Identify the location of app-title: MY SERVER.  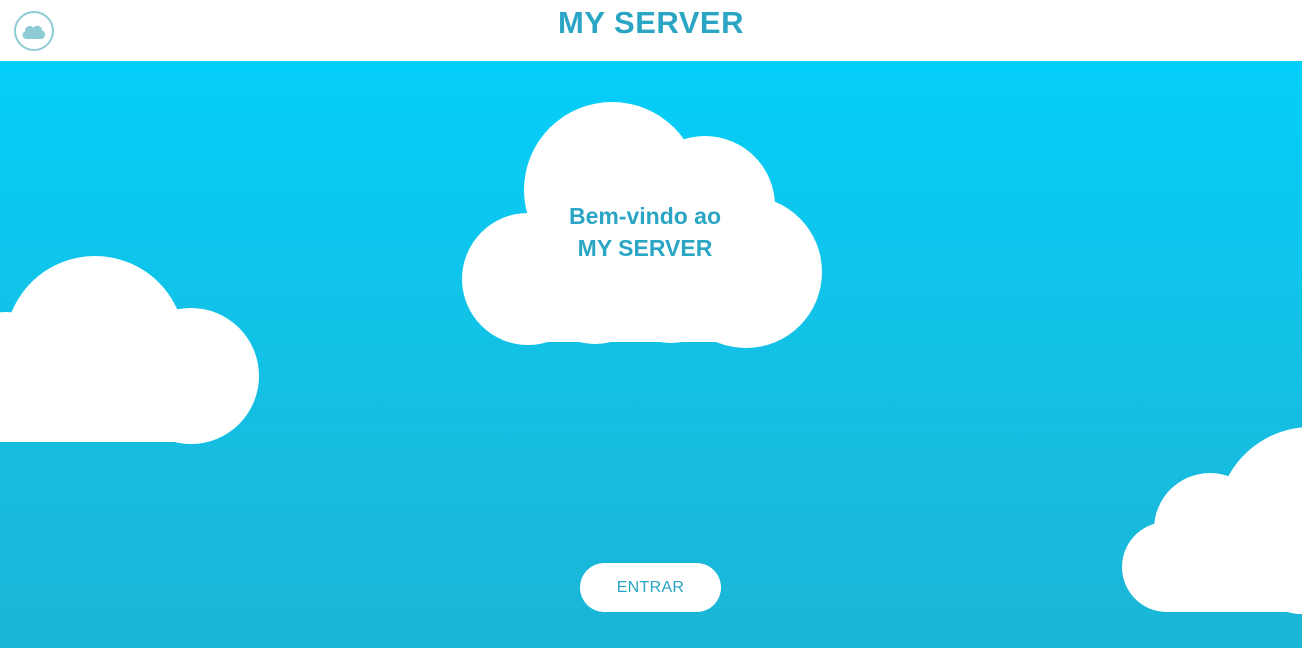
(651, 22).